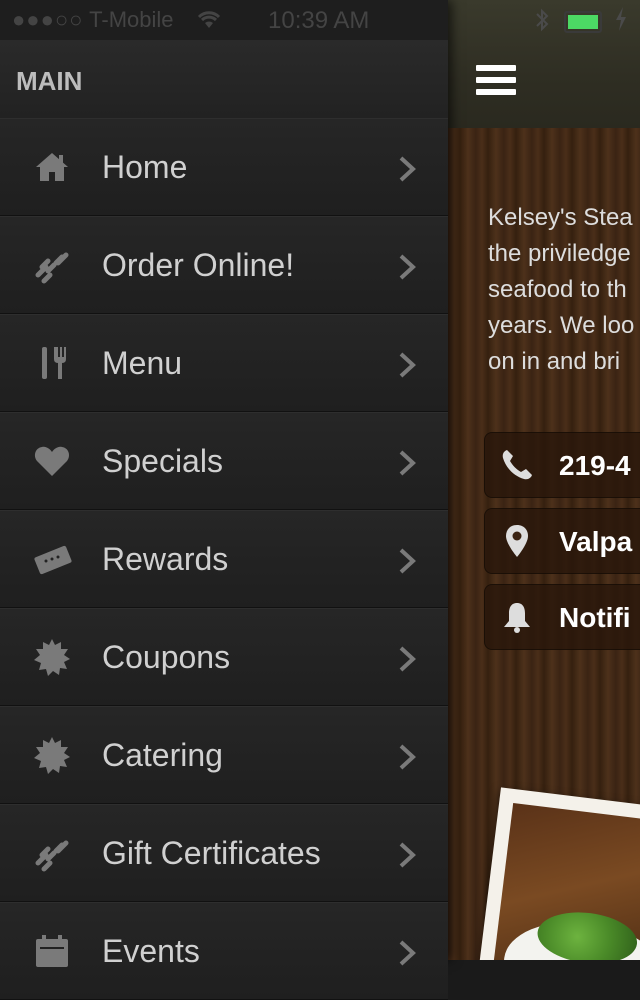 The image size is (640, 1000). I want to click on status-time: 10:39 AM, so click(319, 20).